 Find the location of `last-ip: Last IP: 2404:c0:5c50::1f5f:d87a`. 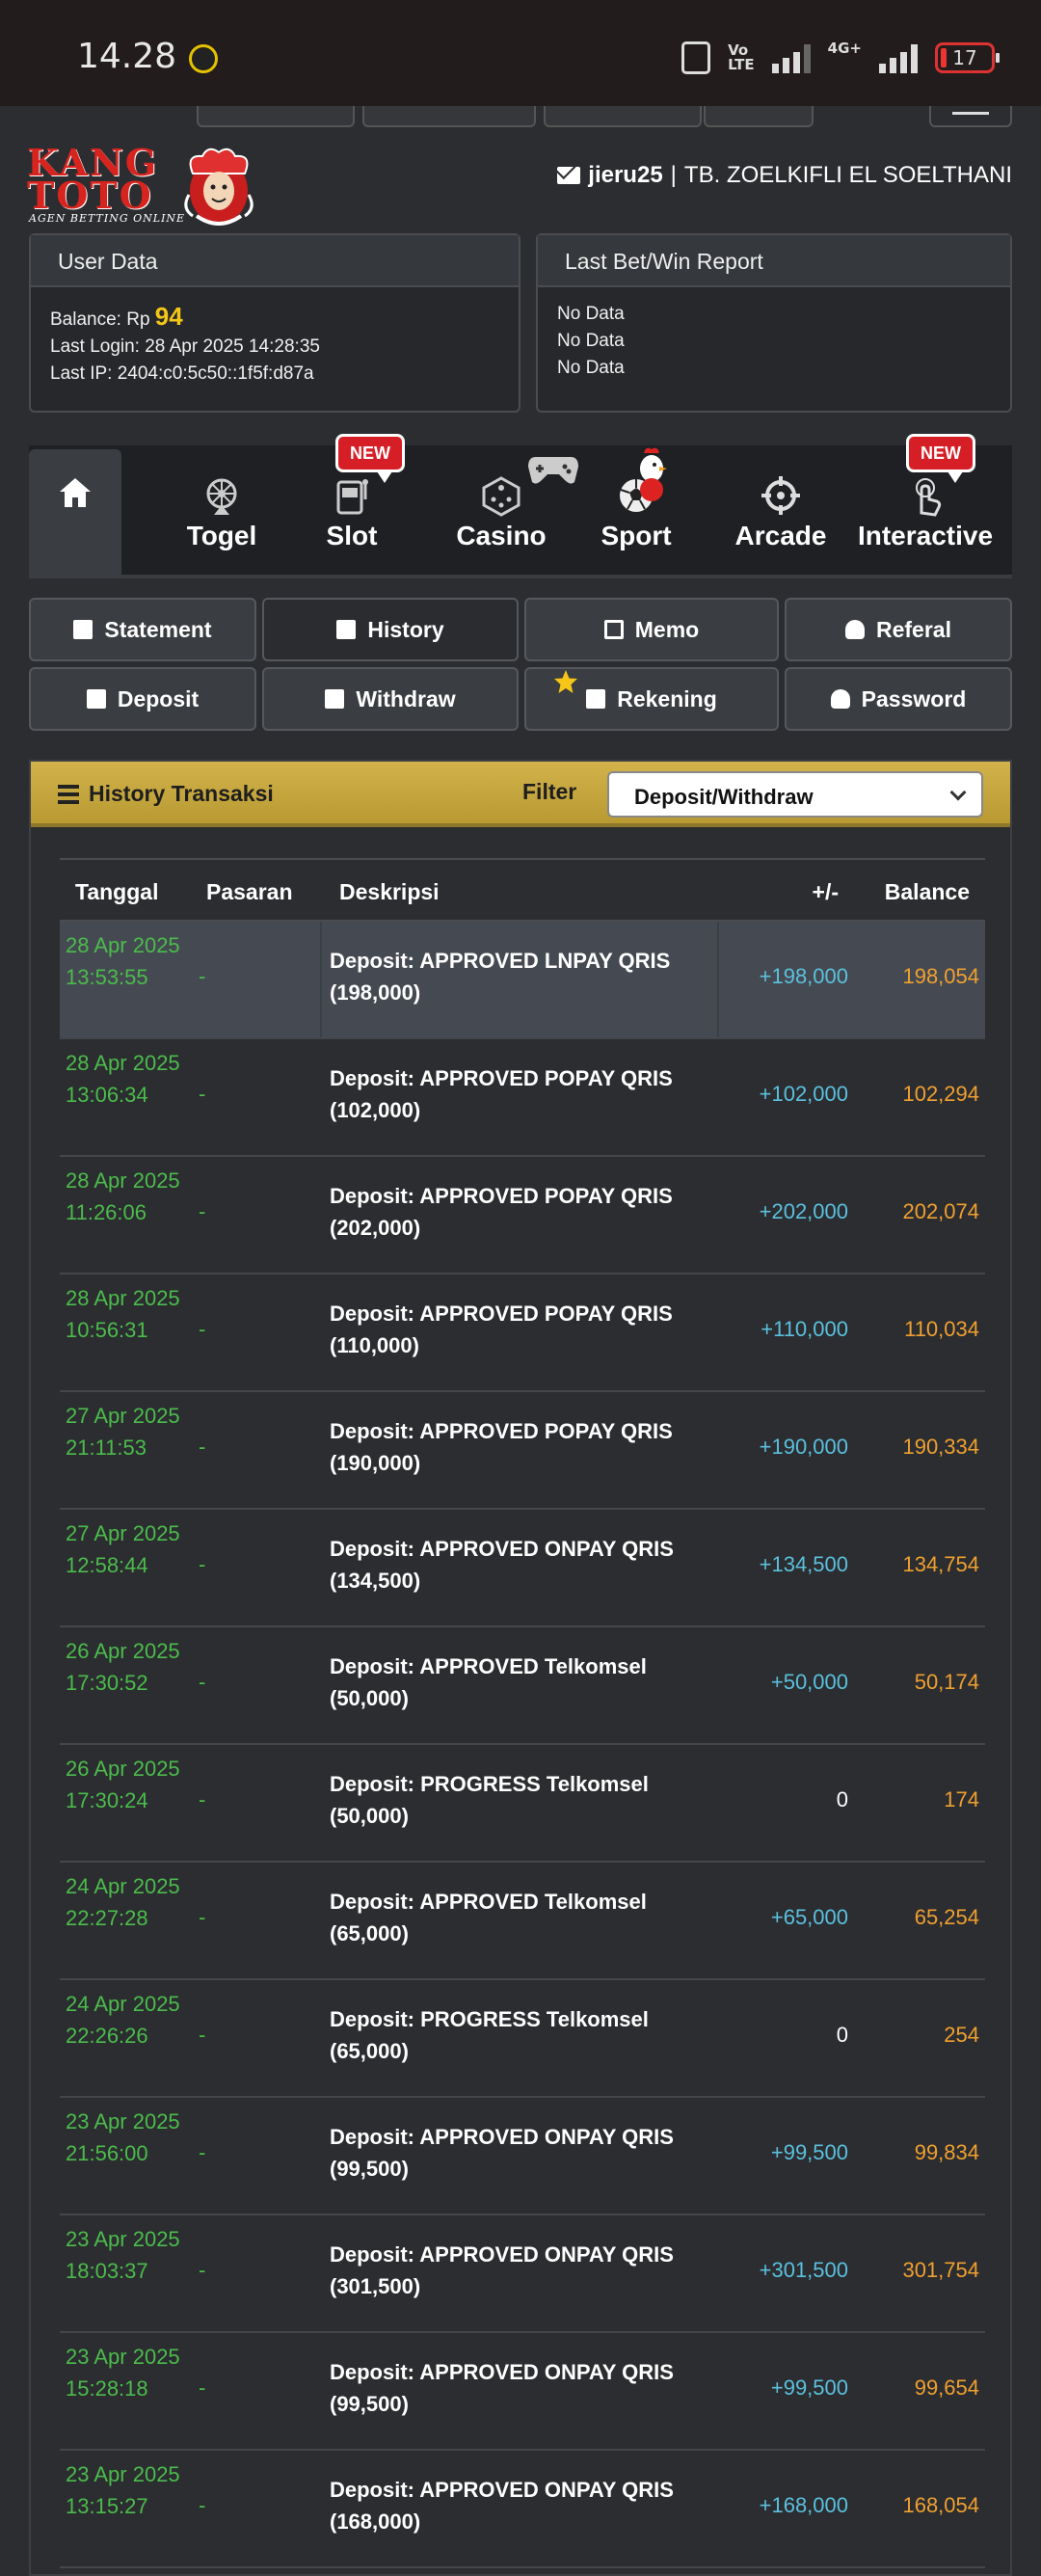

last-ip: Last IP: 2404:c0:5c50::1f5f:d87a is located at coordinates (182, 374).